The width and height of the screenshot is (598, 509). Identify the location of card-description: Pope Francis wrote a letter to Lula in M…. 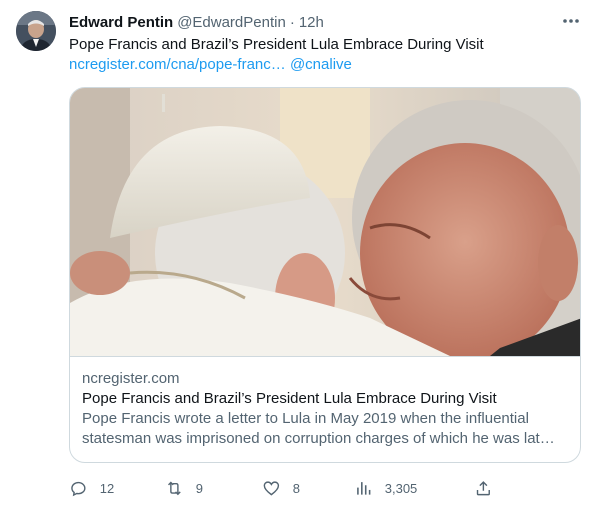
(318, 428).